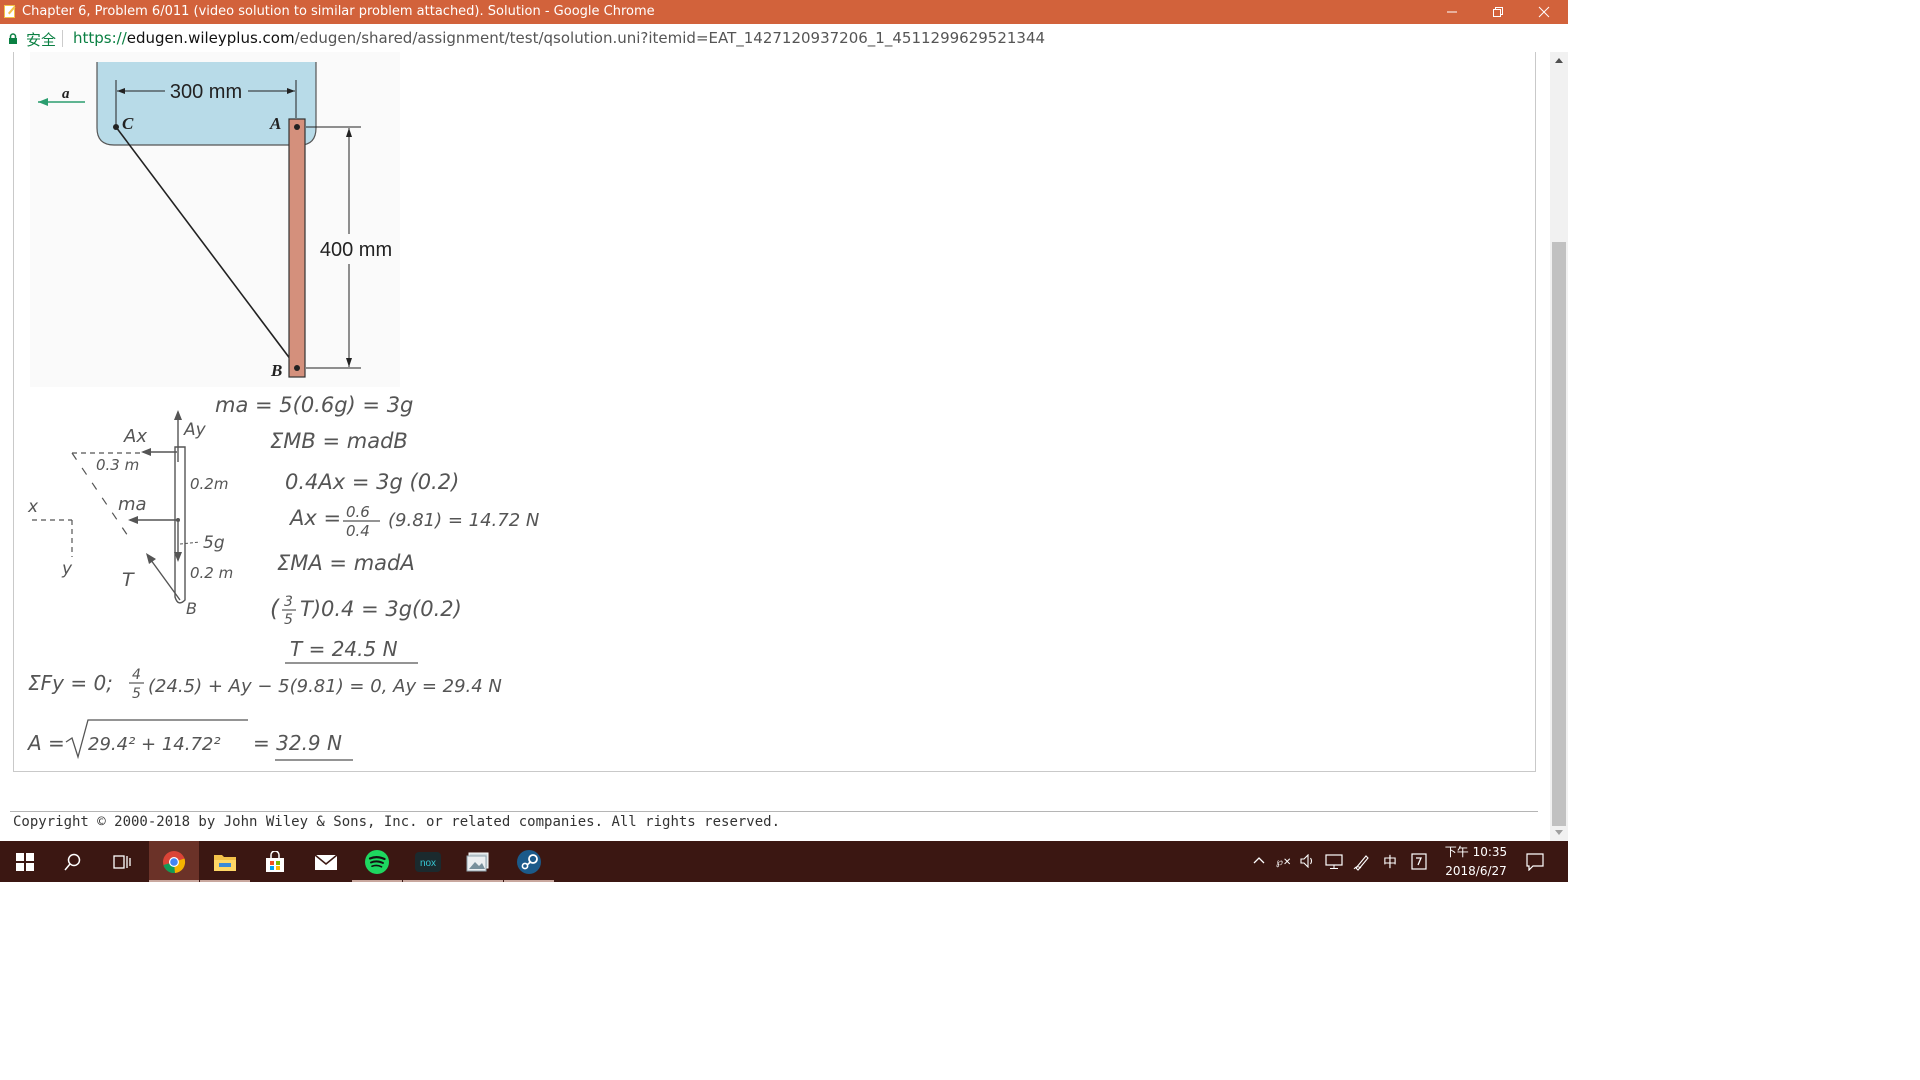  I want to click on nox-icon: nox, so click(428, 861).